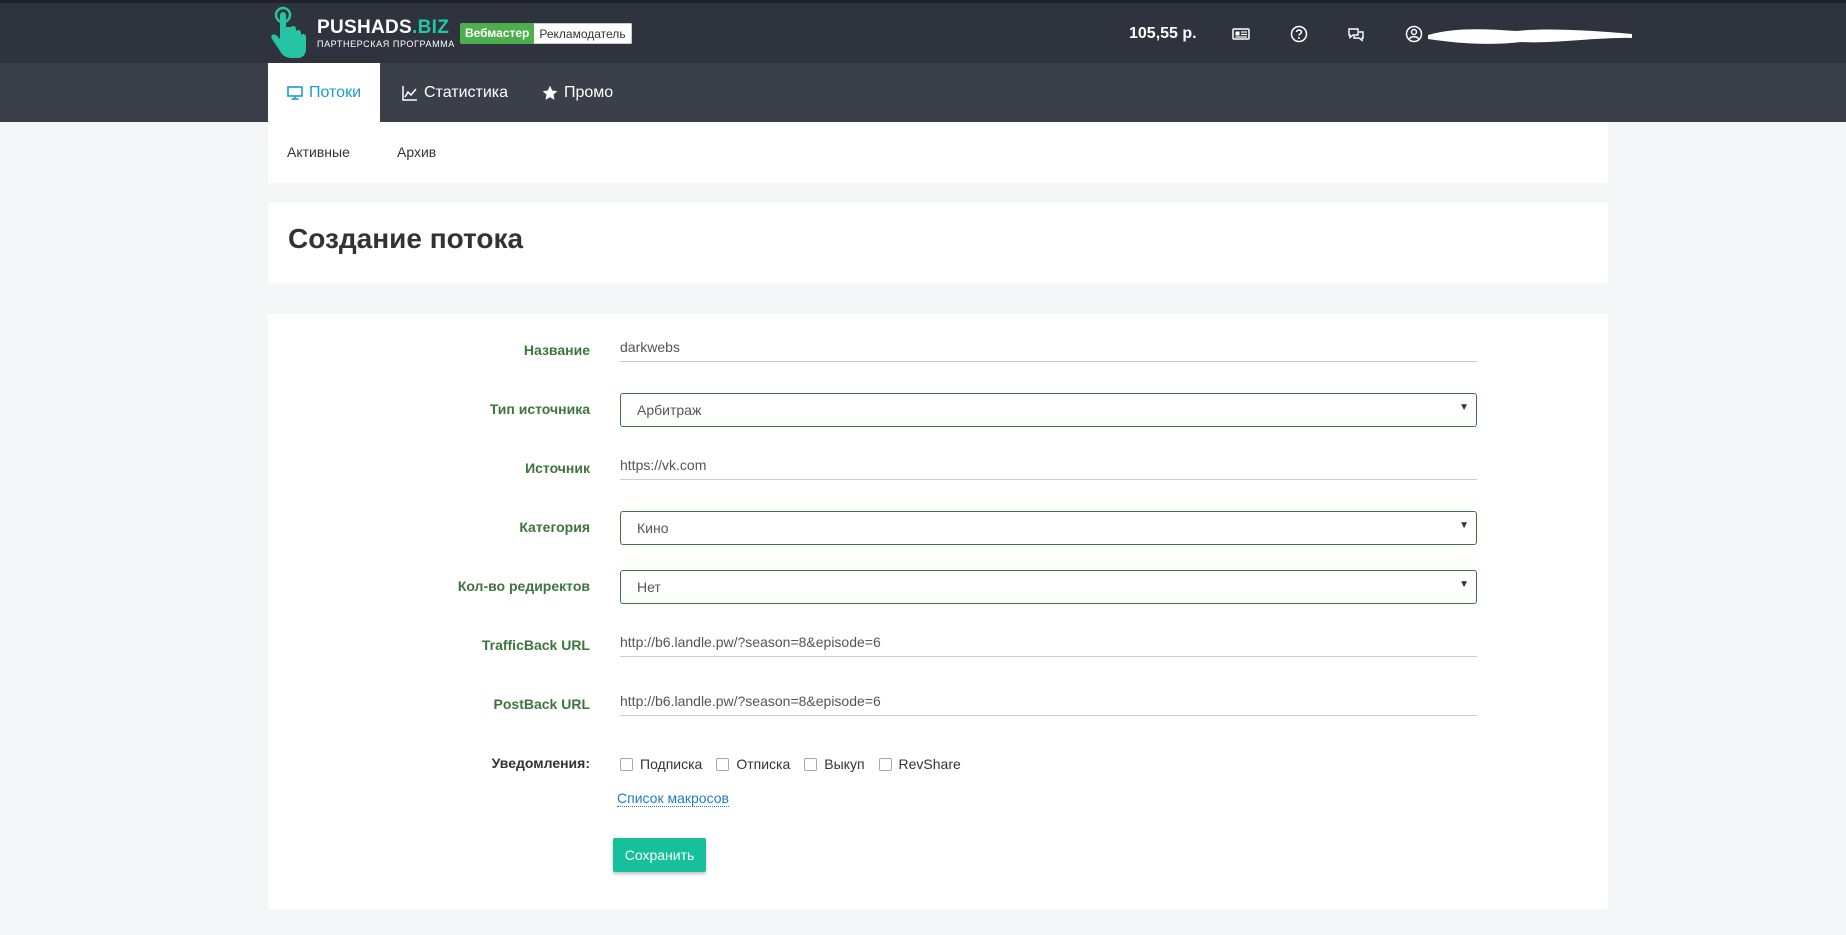 The width and height of the screenshot is (1846, 935). I want to click on role-switch: Вебмастер Рекламодатель, so click(546, 33).